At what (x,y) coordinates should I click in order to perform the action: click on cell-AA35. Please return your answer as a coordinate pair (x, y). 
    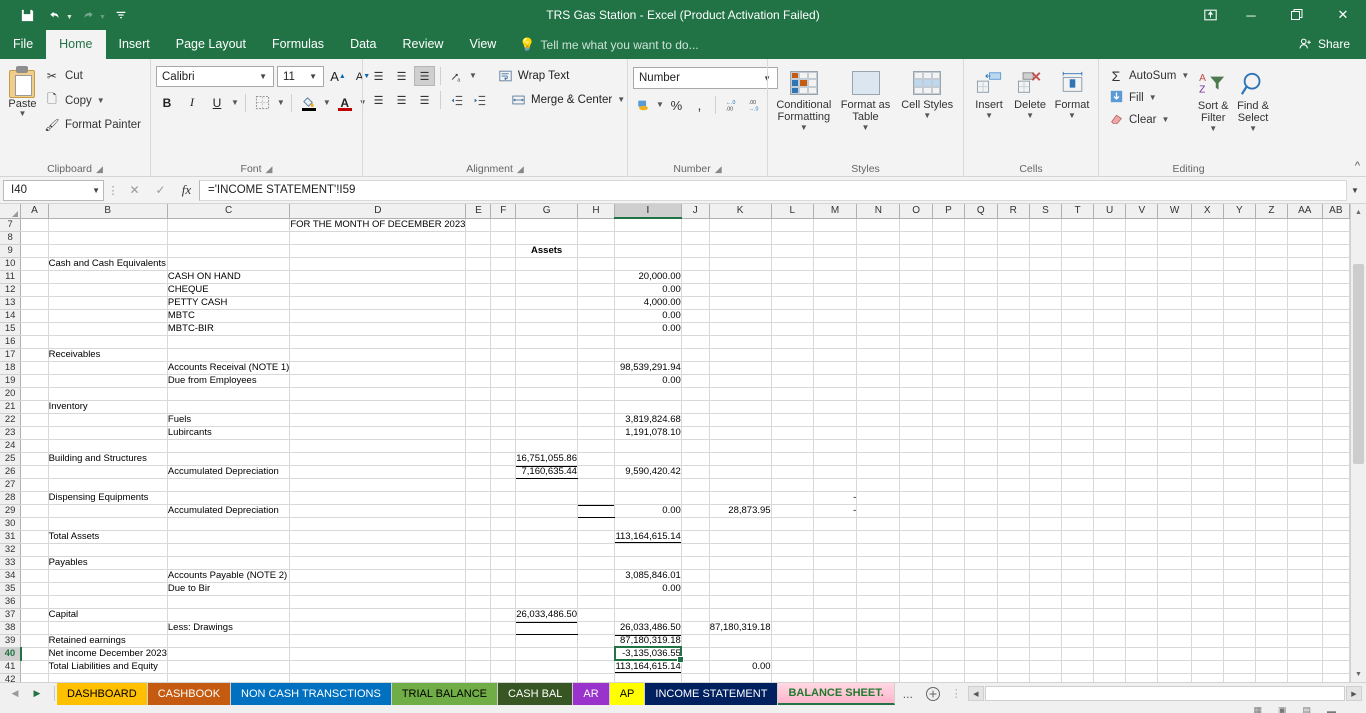
    Looking at the image, I should click on (1305, 589).